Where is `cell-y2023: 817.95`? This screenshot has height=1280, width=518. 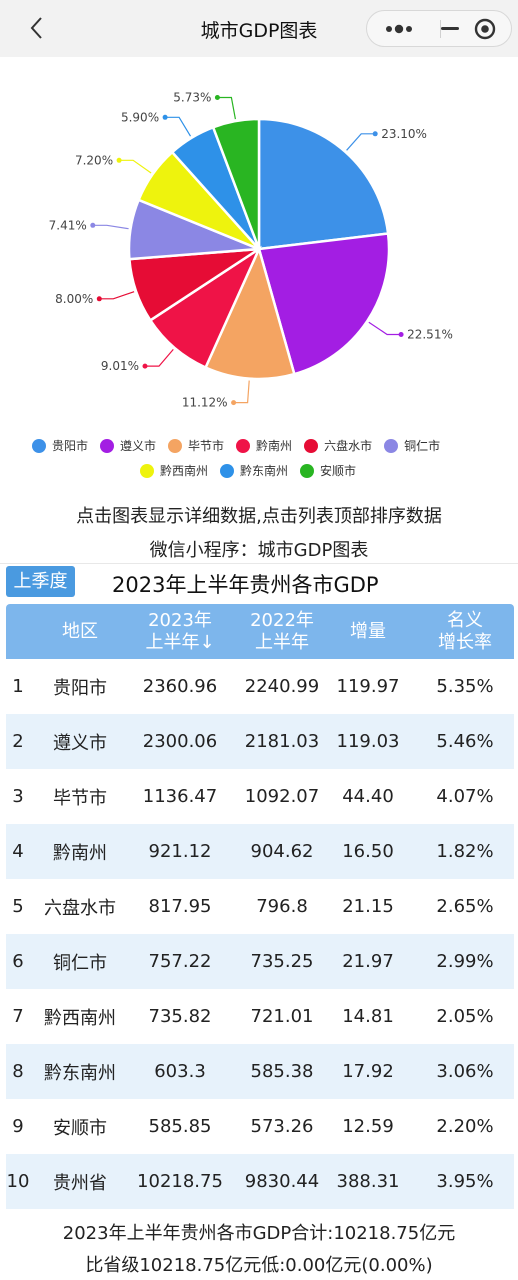 cell-y2023: 817.95 is located at coordinates (180, 906).